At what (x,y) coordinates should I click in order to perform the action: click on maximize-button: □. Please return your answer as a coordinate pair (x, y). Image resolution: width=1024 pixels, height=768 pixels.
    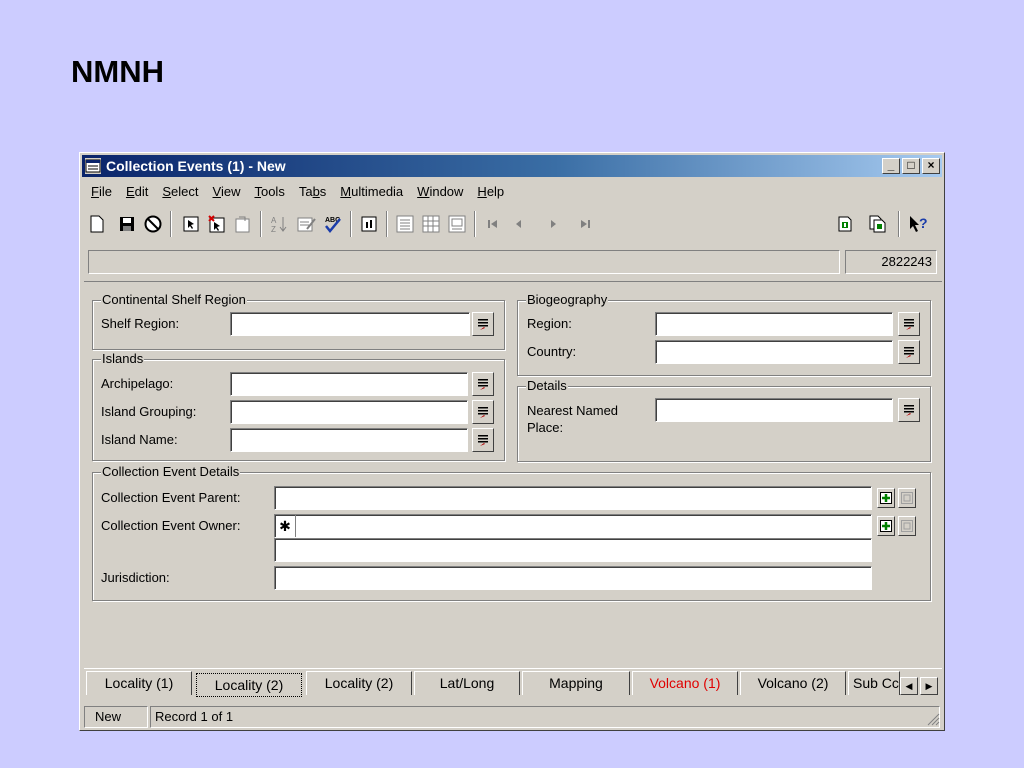
    Looking at the image, I should click on (911, 166).